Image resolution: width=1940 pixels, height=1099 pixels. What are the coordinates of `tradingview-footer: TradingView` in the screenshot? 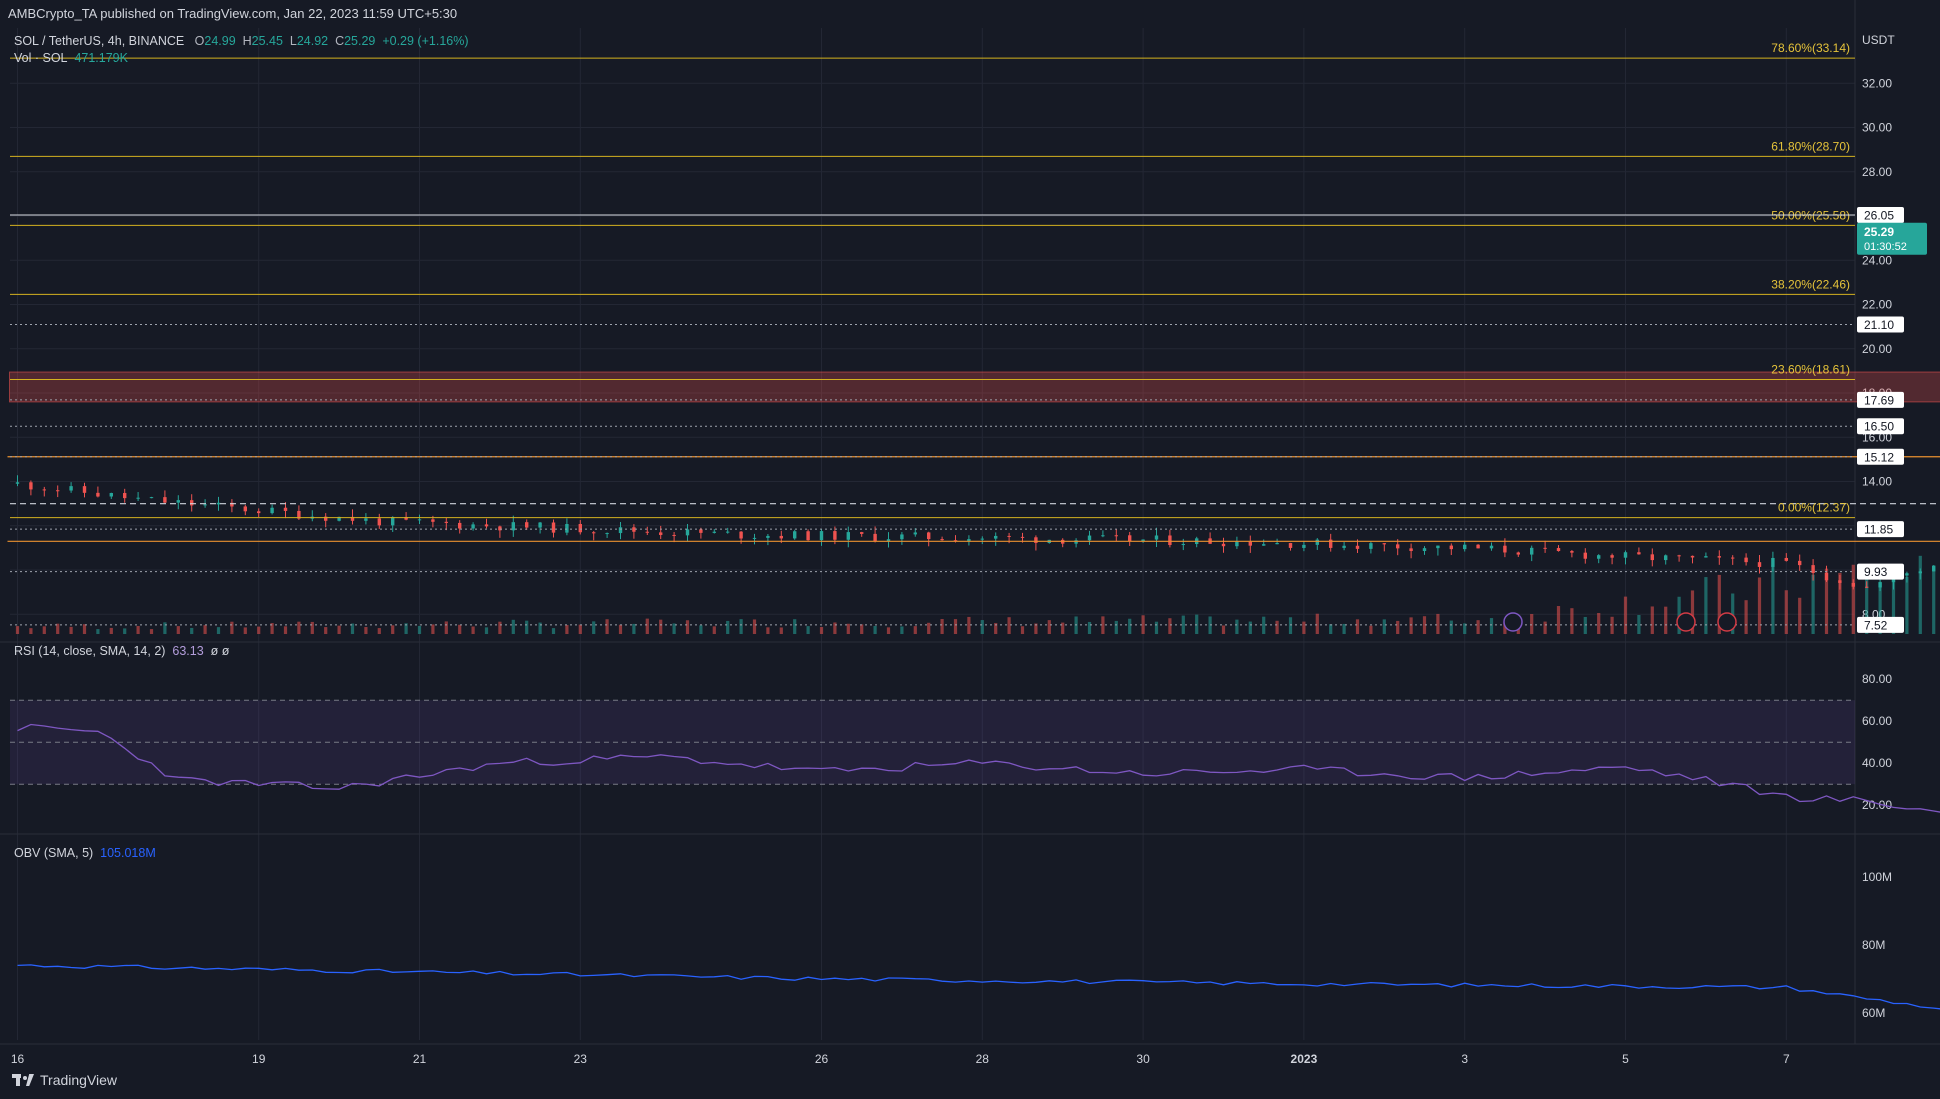 It's located at (64, 1080).